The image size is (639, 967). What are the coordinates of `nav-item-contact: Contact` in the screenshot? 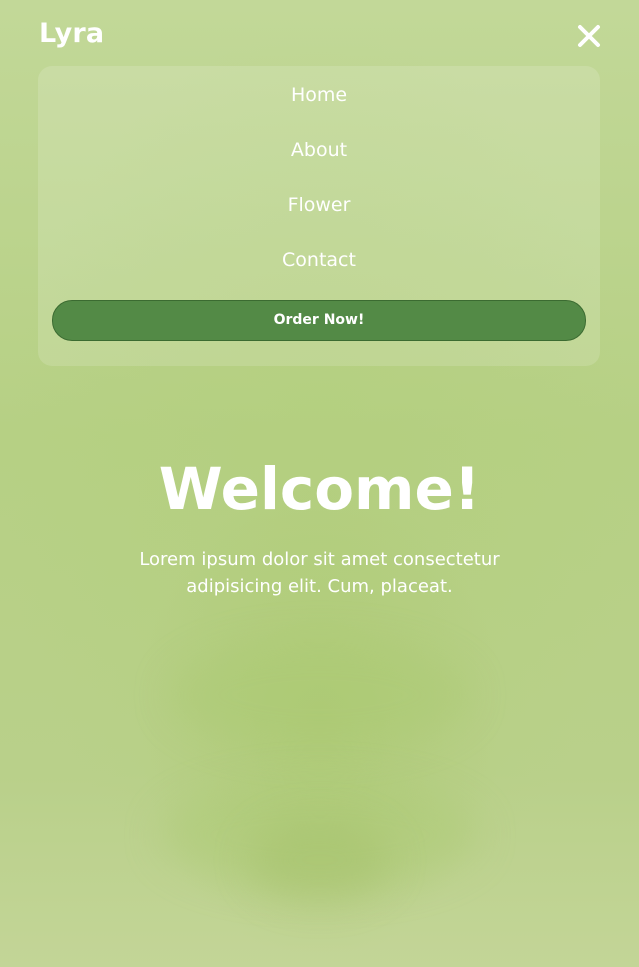 It's located at (319, 260).